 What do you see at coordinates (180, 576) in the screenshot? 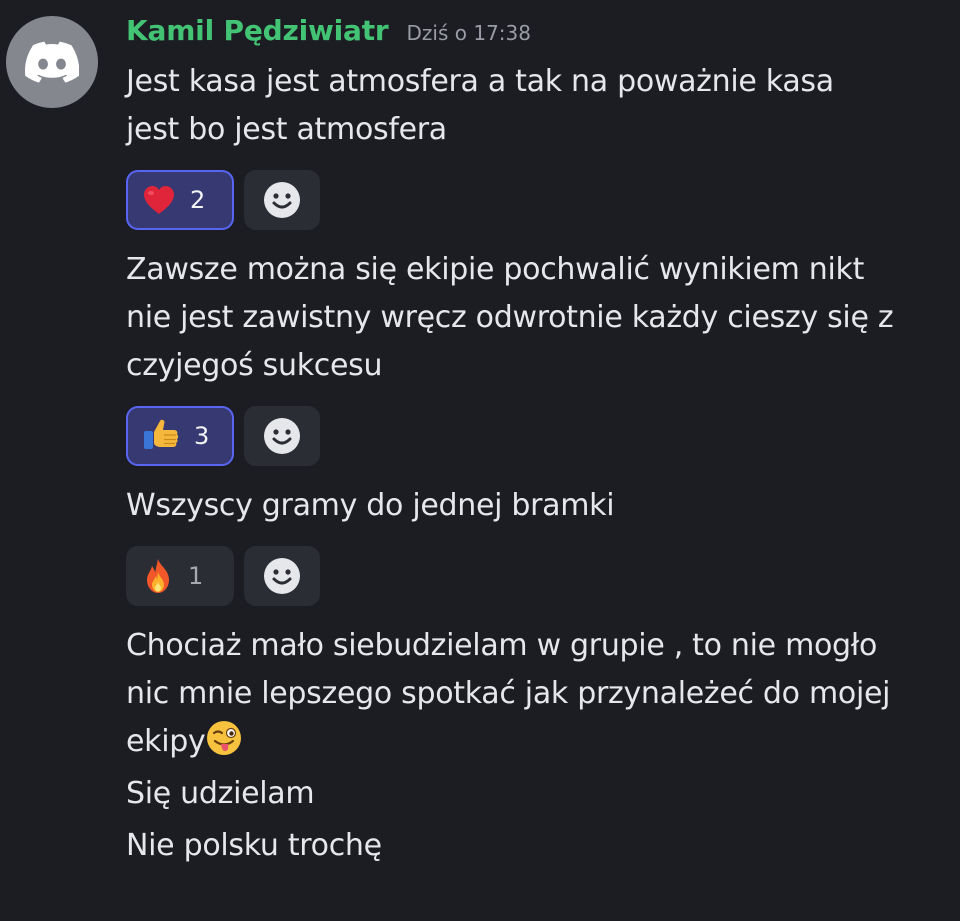
I see `reaction-fire: 1` at bounding box center [180, 576].